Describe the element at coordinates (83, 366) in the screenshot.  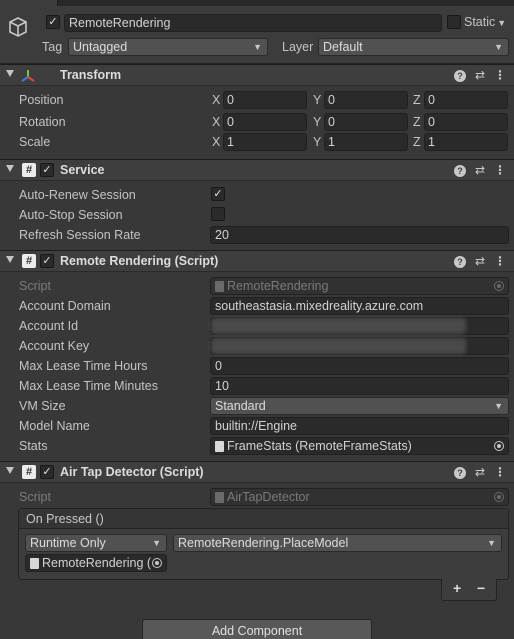
I see `max-lease-hours-label: Max Lease Time Hours` at that location.